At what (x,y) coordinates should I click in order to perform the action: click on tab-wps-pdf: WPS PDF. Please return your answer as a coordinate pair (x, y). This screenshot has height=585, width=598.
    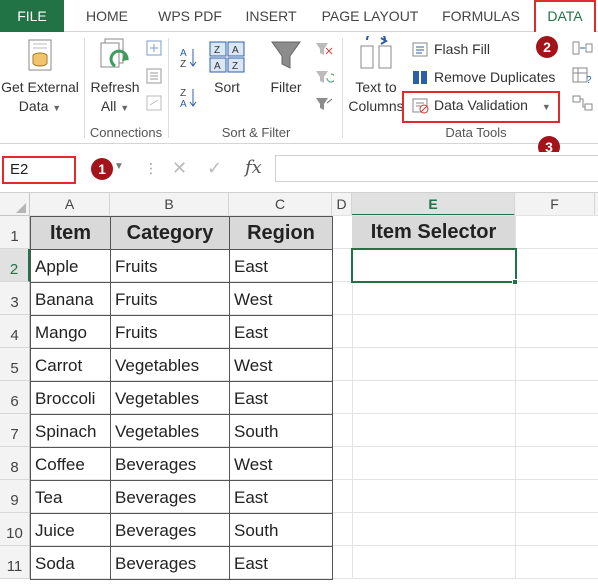
    Looking at the image, I should click on (190, 16).